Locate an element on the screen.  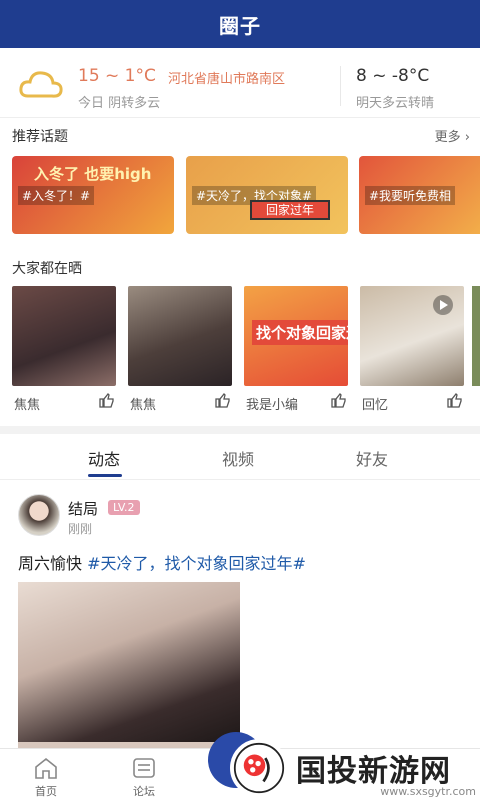
topic-banner-text: 入冬了 也要high is located at coordinates (93, 174).